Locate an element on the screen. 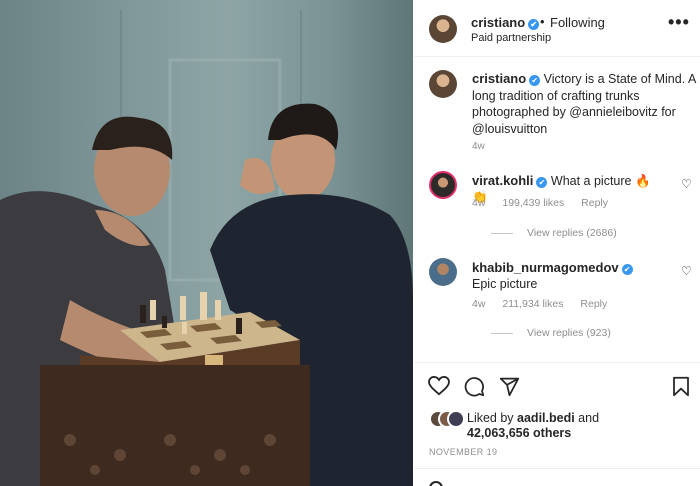  commenter-username: virat.kohli is located at coordinates (502, 180).